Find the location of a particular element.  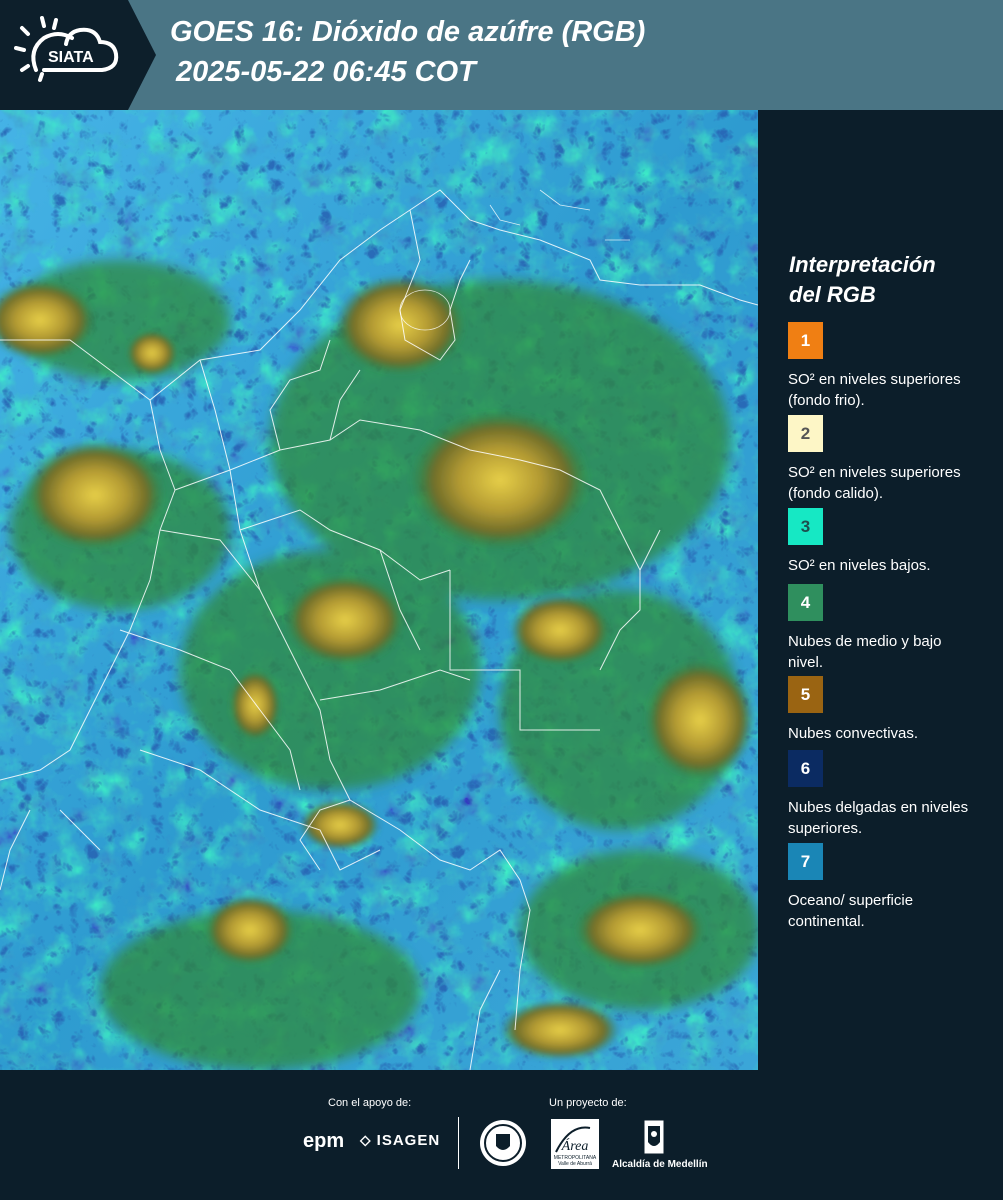

legend-swatch-2: 2 is located at coordinates (805, 433).